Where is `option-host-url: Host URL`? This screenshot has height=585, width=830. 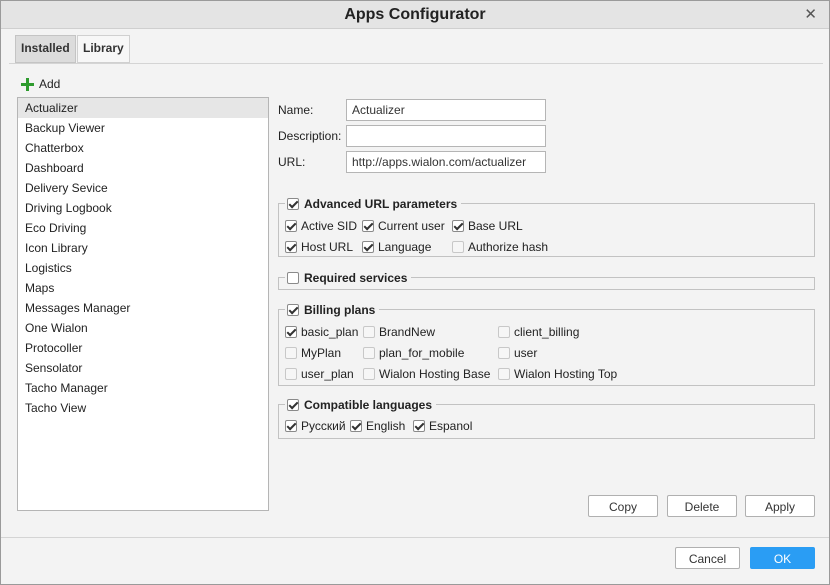 option-host-url: Host URL is located at coordinates (319, 247).